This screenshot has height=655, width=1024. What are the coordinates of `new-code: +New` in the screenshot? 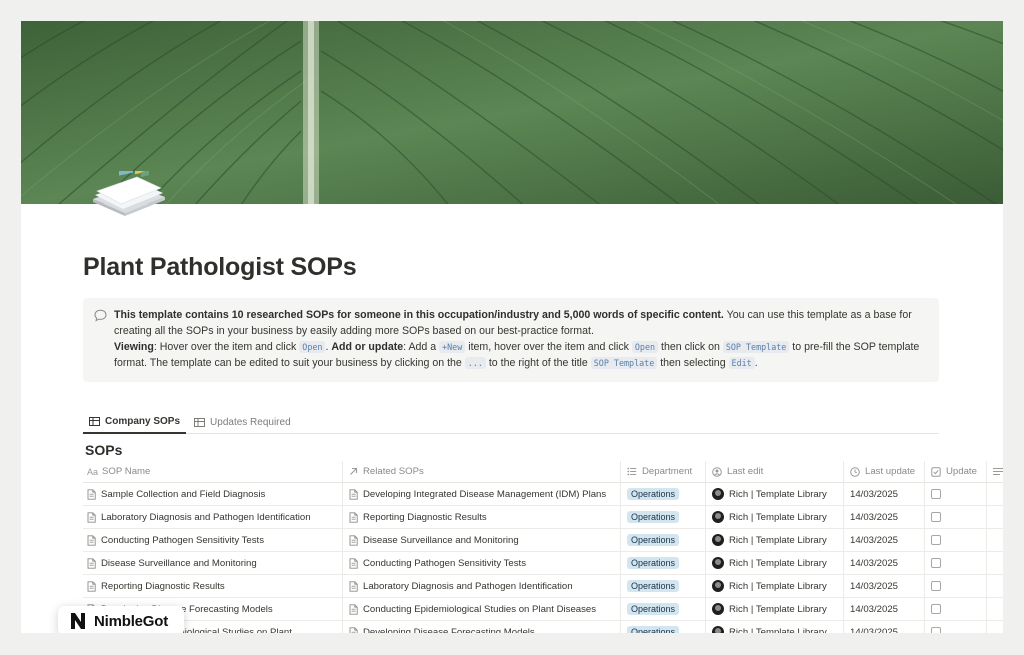 It's located at (452, 347).